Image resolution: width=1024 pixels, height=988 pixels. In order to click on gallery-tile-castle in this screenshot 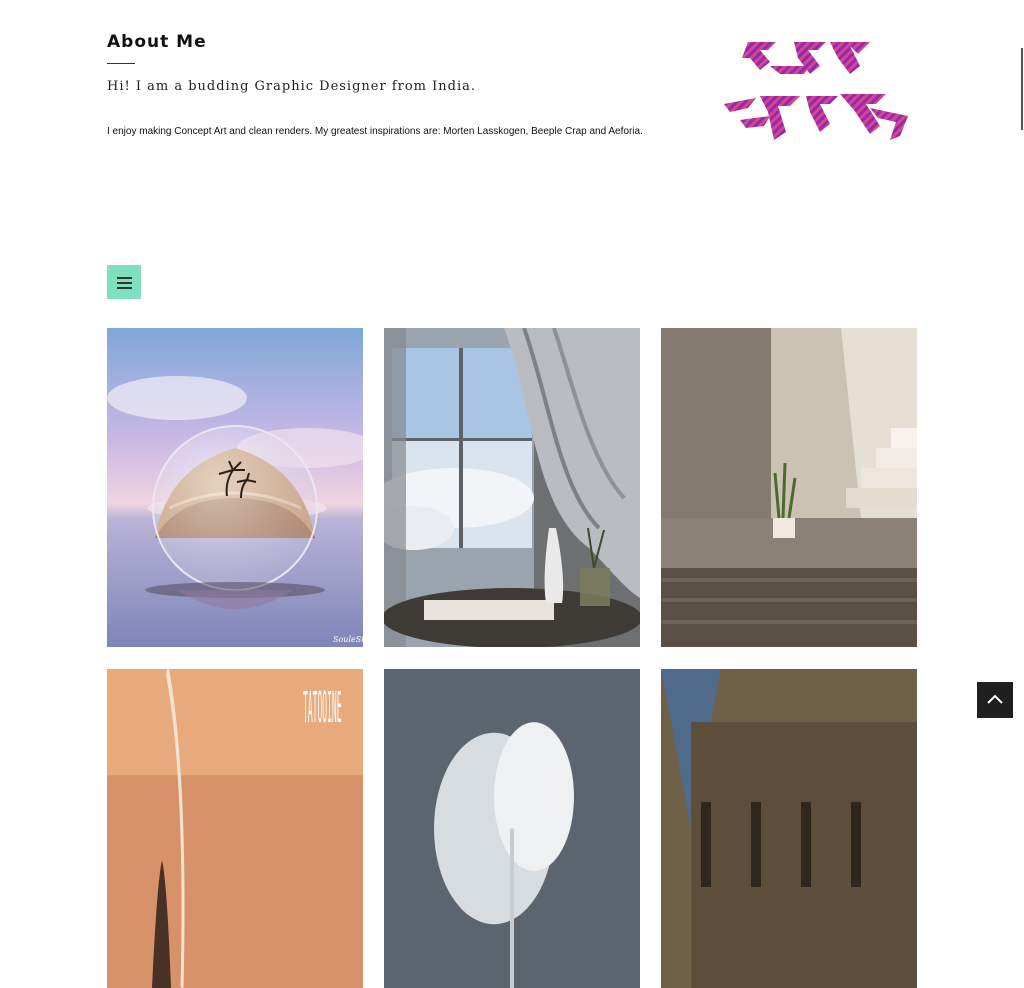, I will do `click(789, 828)`.